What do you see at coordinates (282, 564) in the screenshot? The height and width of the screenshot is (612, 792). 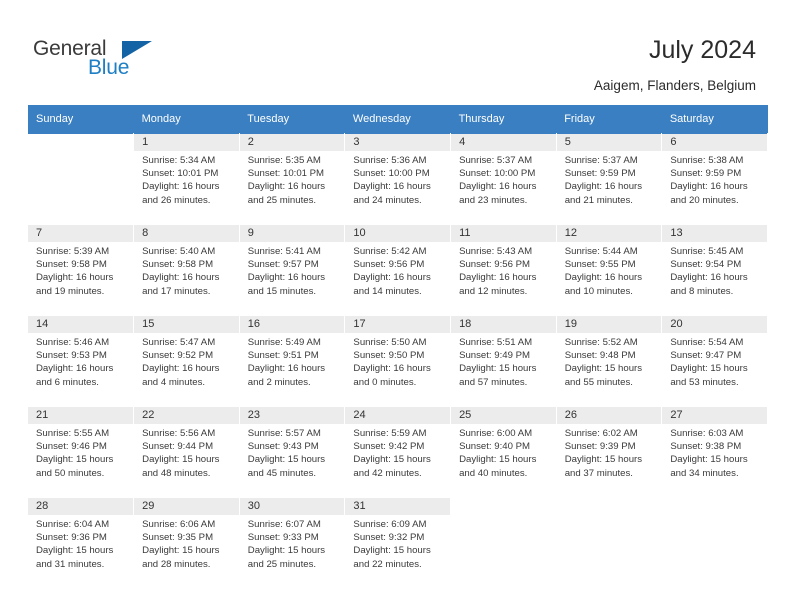 I see `daylight-text-line2: and 25 minutes.` at bounding box center [282, 564].